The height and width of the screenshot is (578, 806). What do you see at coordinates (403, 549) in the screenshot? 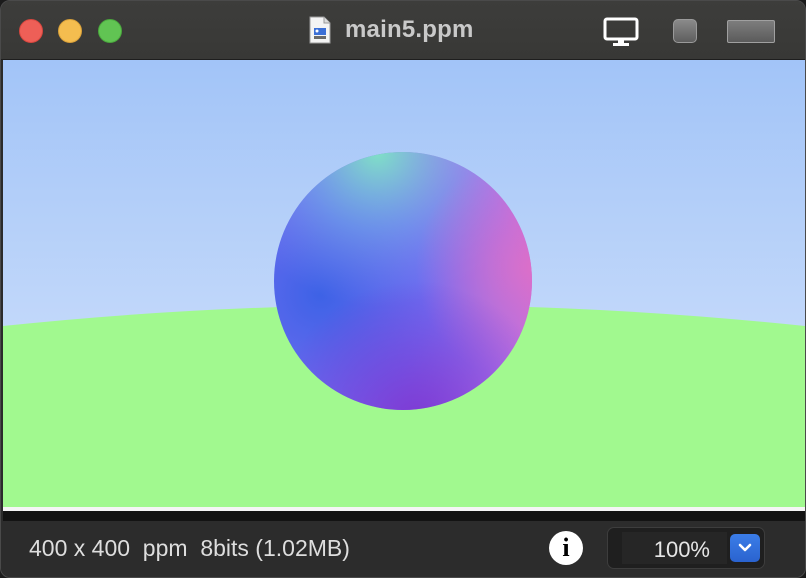
I see `status-bar: 400 x 400 ppm 8bits (1.02MB) i 100%` at bounding box center [403, 549].